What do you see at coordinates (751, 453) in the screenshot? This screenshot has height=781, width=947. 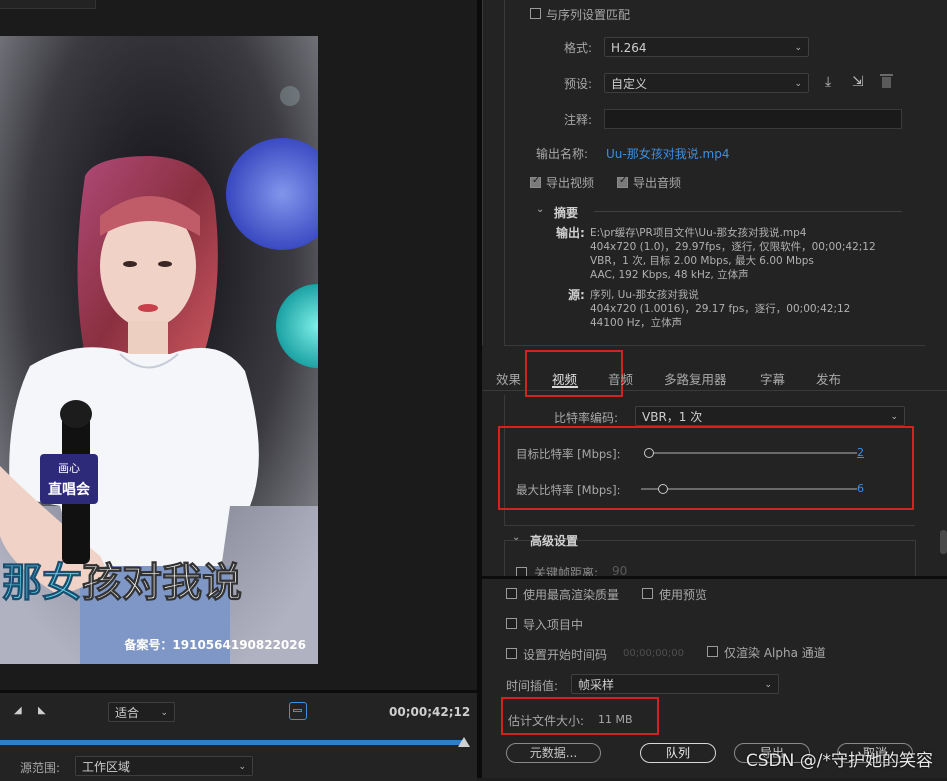 I see `target-bitrate-slider` at bounding box center [751, 453].